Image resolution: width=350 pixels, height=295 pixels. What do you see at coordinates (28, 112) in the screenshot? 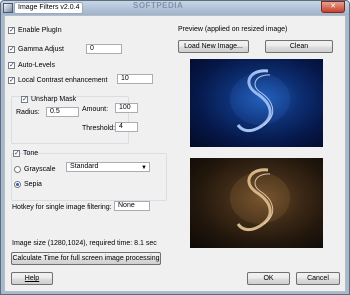
I see `radius-label: Radius:` at bounding box center [28, 112].